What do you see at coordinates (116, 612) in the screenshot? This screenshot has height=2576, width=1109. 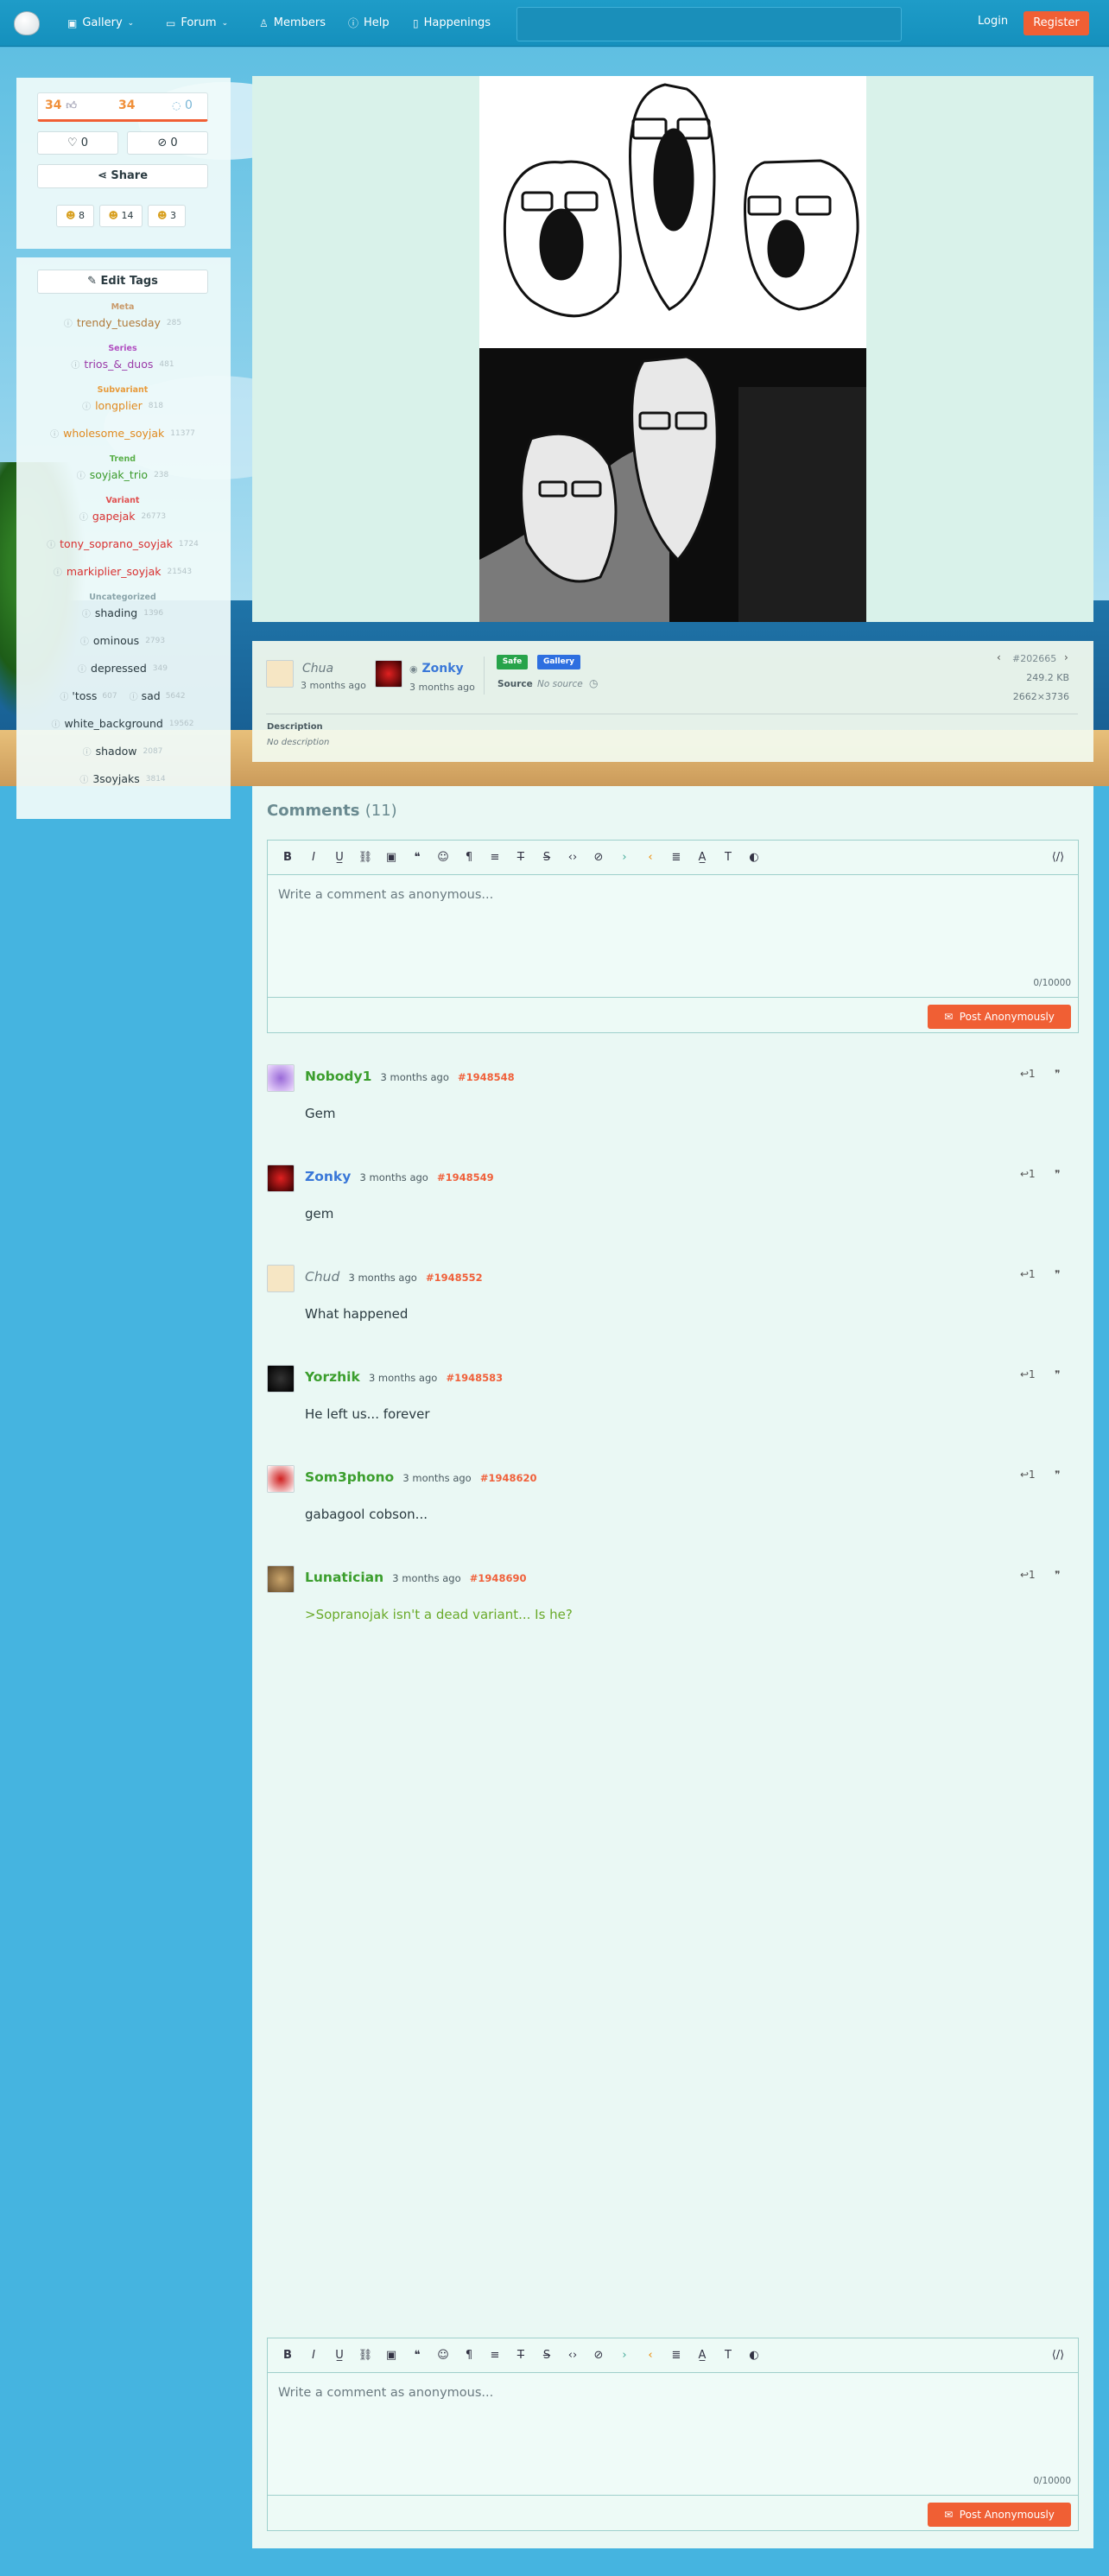 I see `tag-name: shading` at bounding box center [116, 612].